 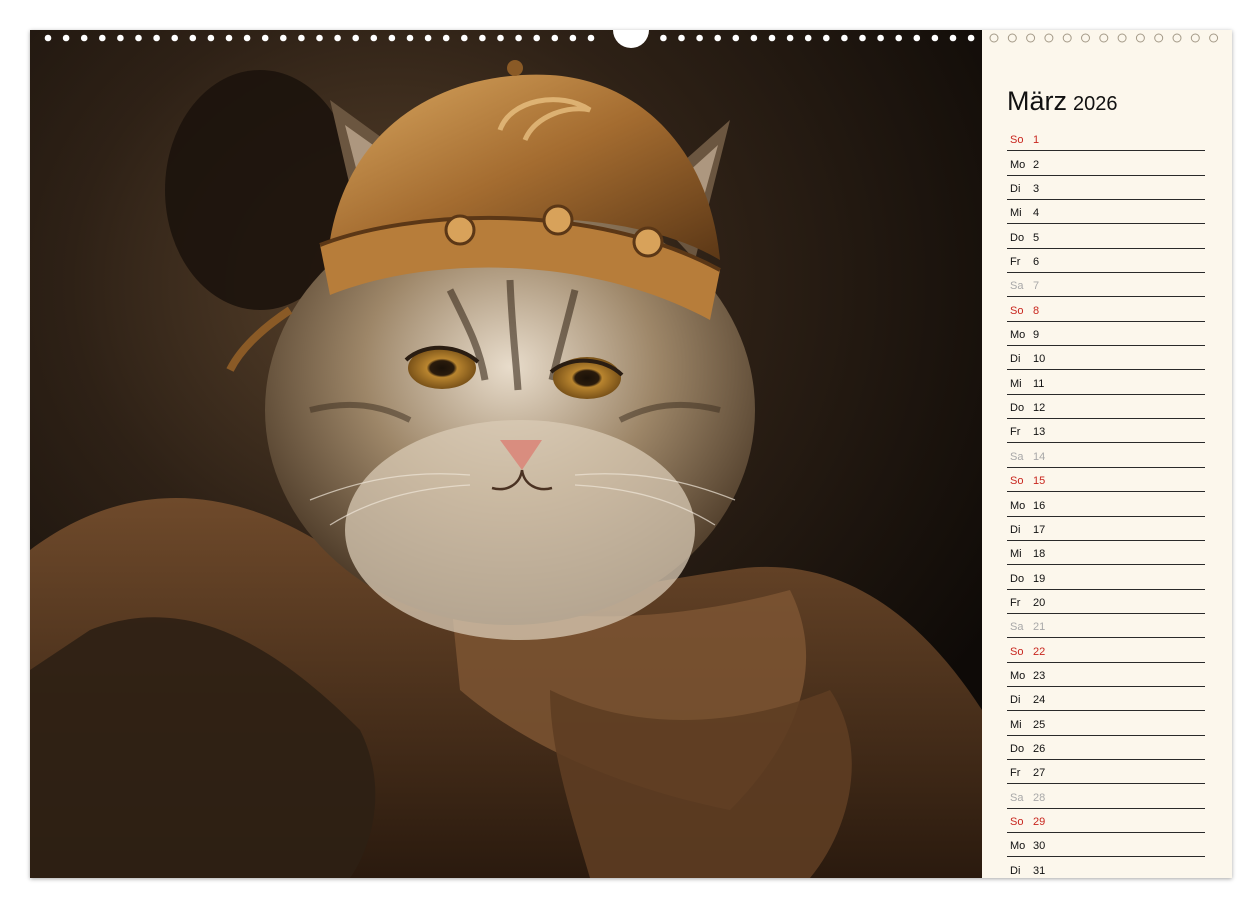 What do you see at coordinates (1106, 481) in the screenshot?
I see `day-row: So 15` at bounding box center [1106, 481].